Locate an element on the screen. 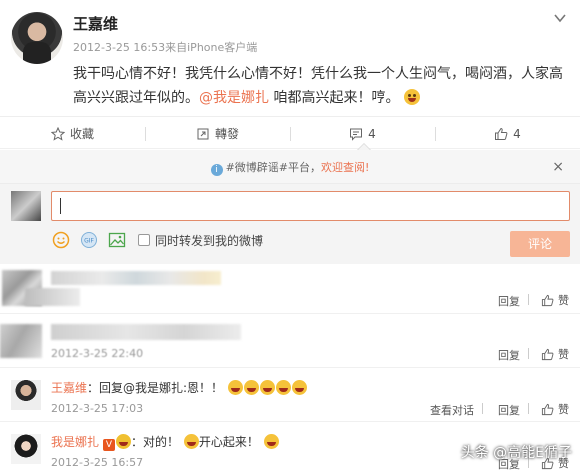 The height and width of the screenshot is (473, 580). comment-text: 我是娜扎 V ：对的！ 开心起来！ is located at coordinates (165, 442).